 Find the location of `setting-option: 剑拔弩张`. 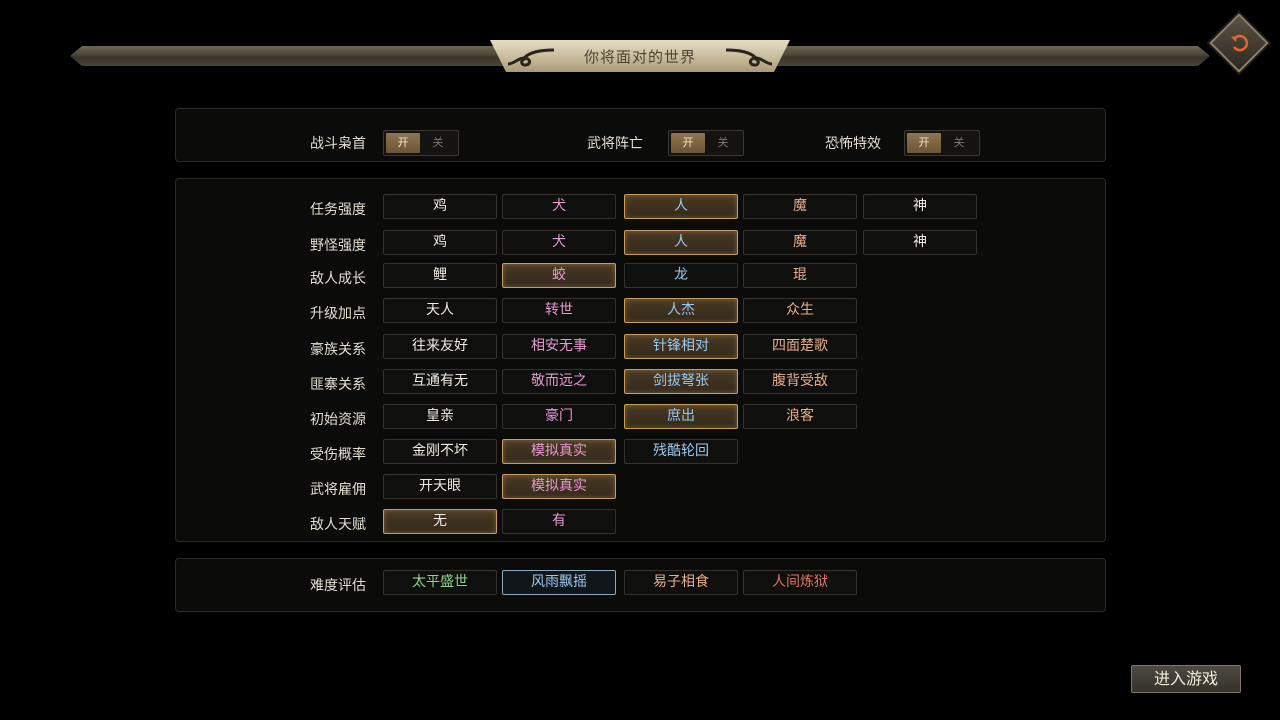

setting-option: 剑拔弩张 is located at coordinates (681, 381).